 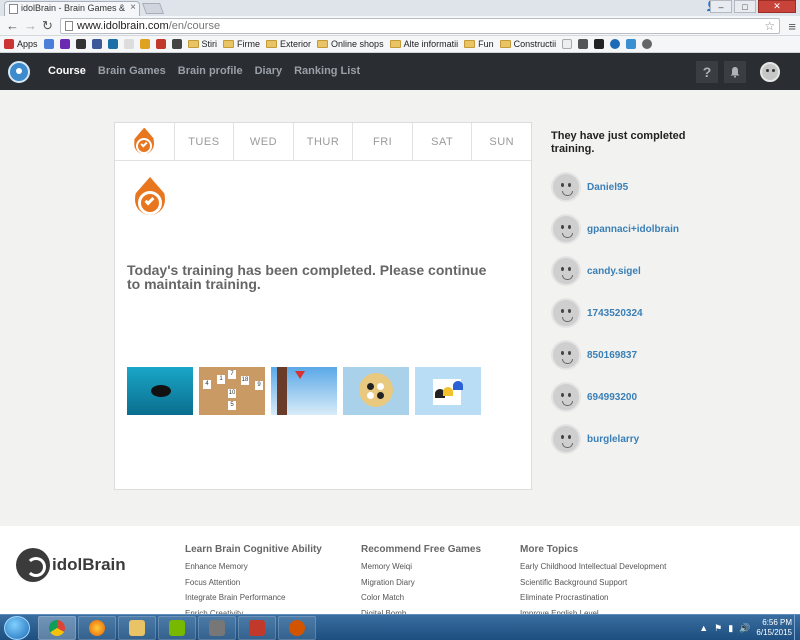 I want to click on day-sat: SAT, so click(x=443, y=141).